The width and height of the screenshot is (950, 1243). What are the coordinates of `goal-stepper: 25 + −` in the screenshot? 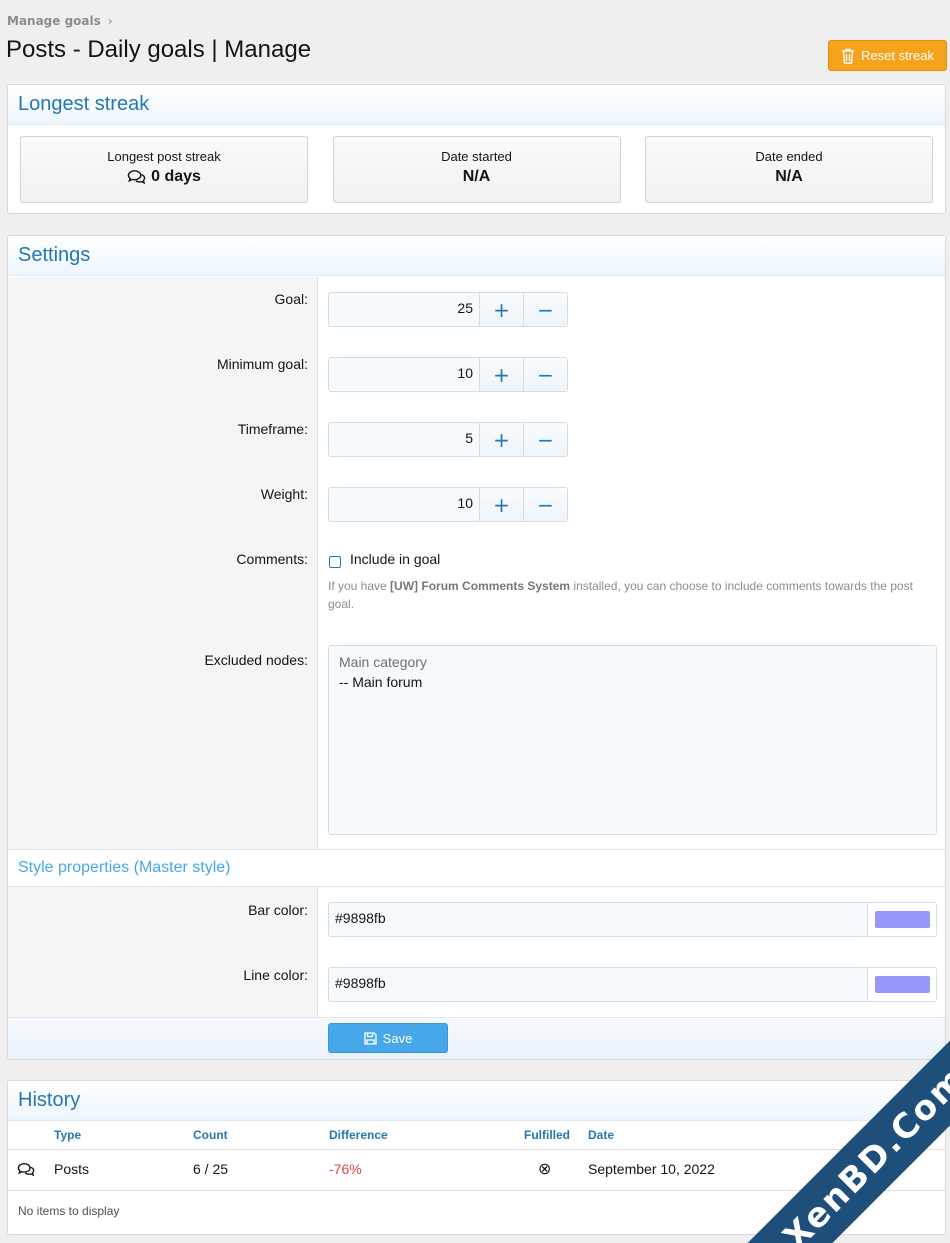 It's located at (448, 309).